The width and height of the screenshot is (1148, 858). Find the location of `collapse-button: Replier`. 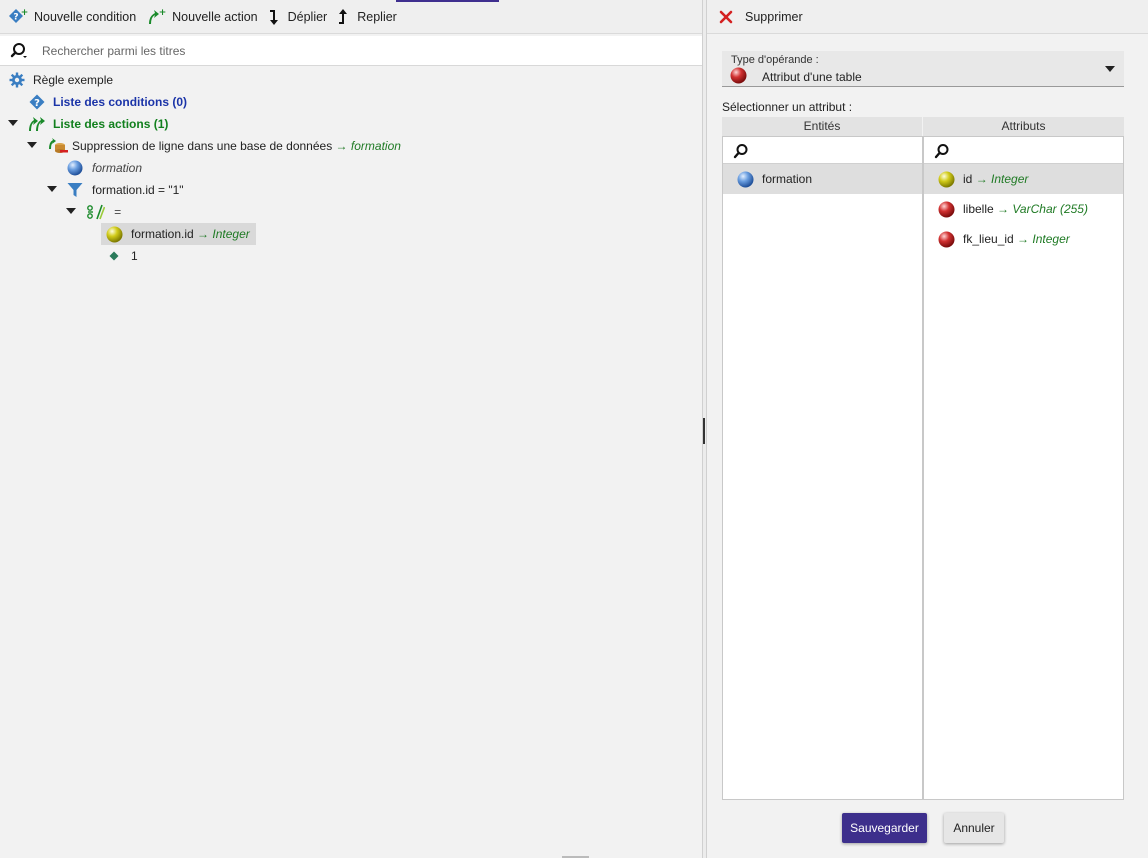

collapse-button: Replier is located at coordinates (367, 17).